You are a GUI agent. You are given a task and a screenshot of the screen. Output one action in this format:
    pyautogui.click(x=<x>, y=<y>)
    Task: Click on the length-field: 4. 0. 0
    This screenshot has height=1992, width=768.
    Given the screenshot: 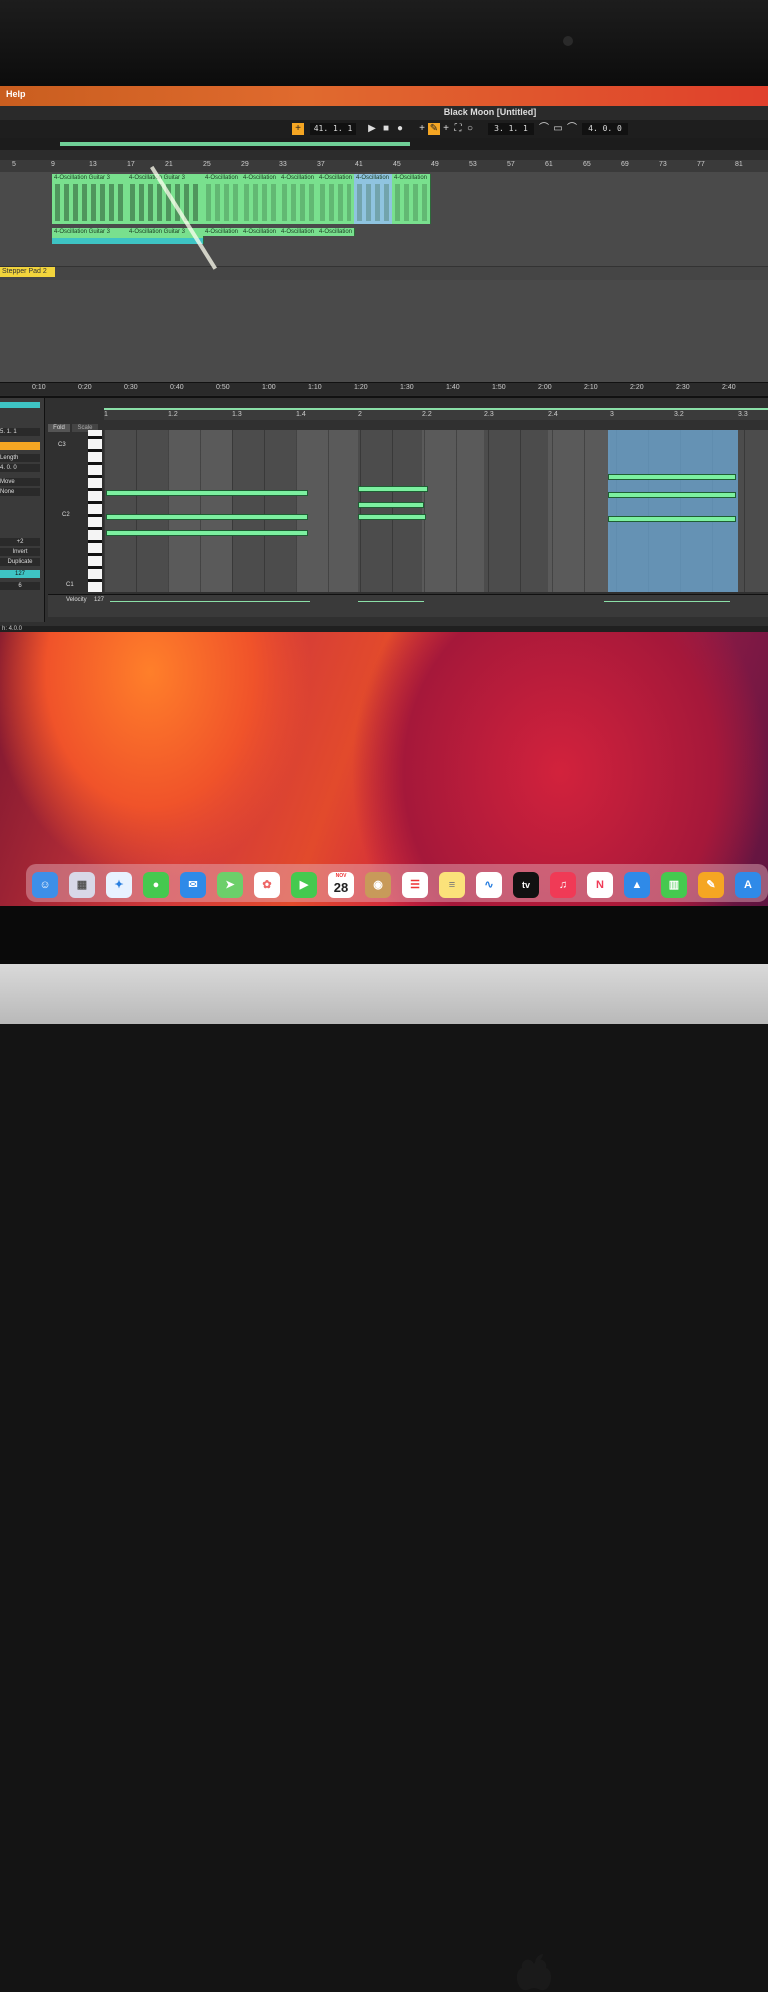 What is the action you would take?
    pyautogui.click(x=20, y=468)
    